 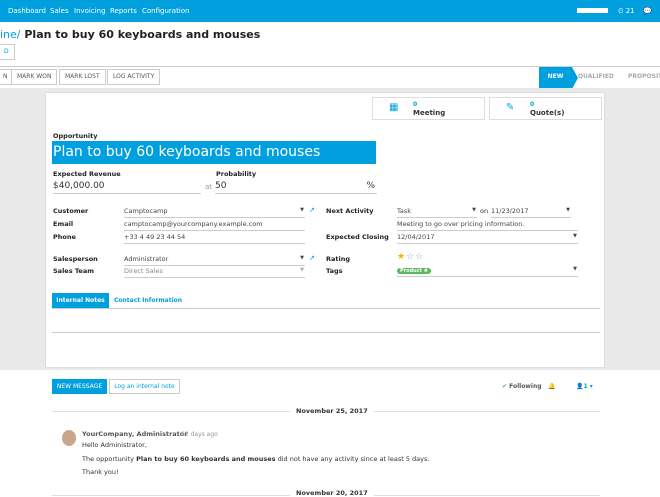 What do you see at coordinates (148, 300) in the screenshot?
I see `tab-contact-information: Contact Information` at bounding box center [148, 300].